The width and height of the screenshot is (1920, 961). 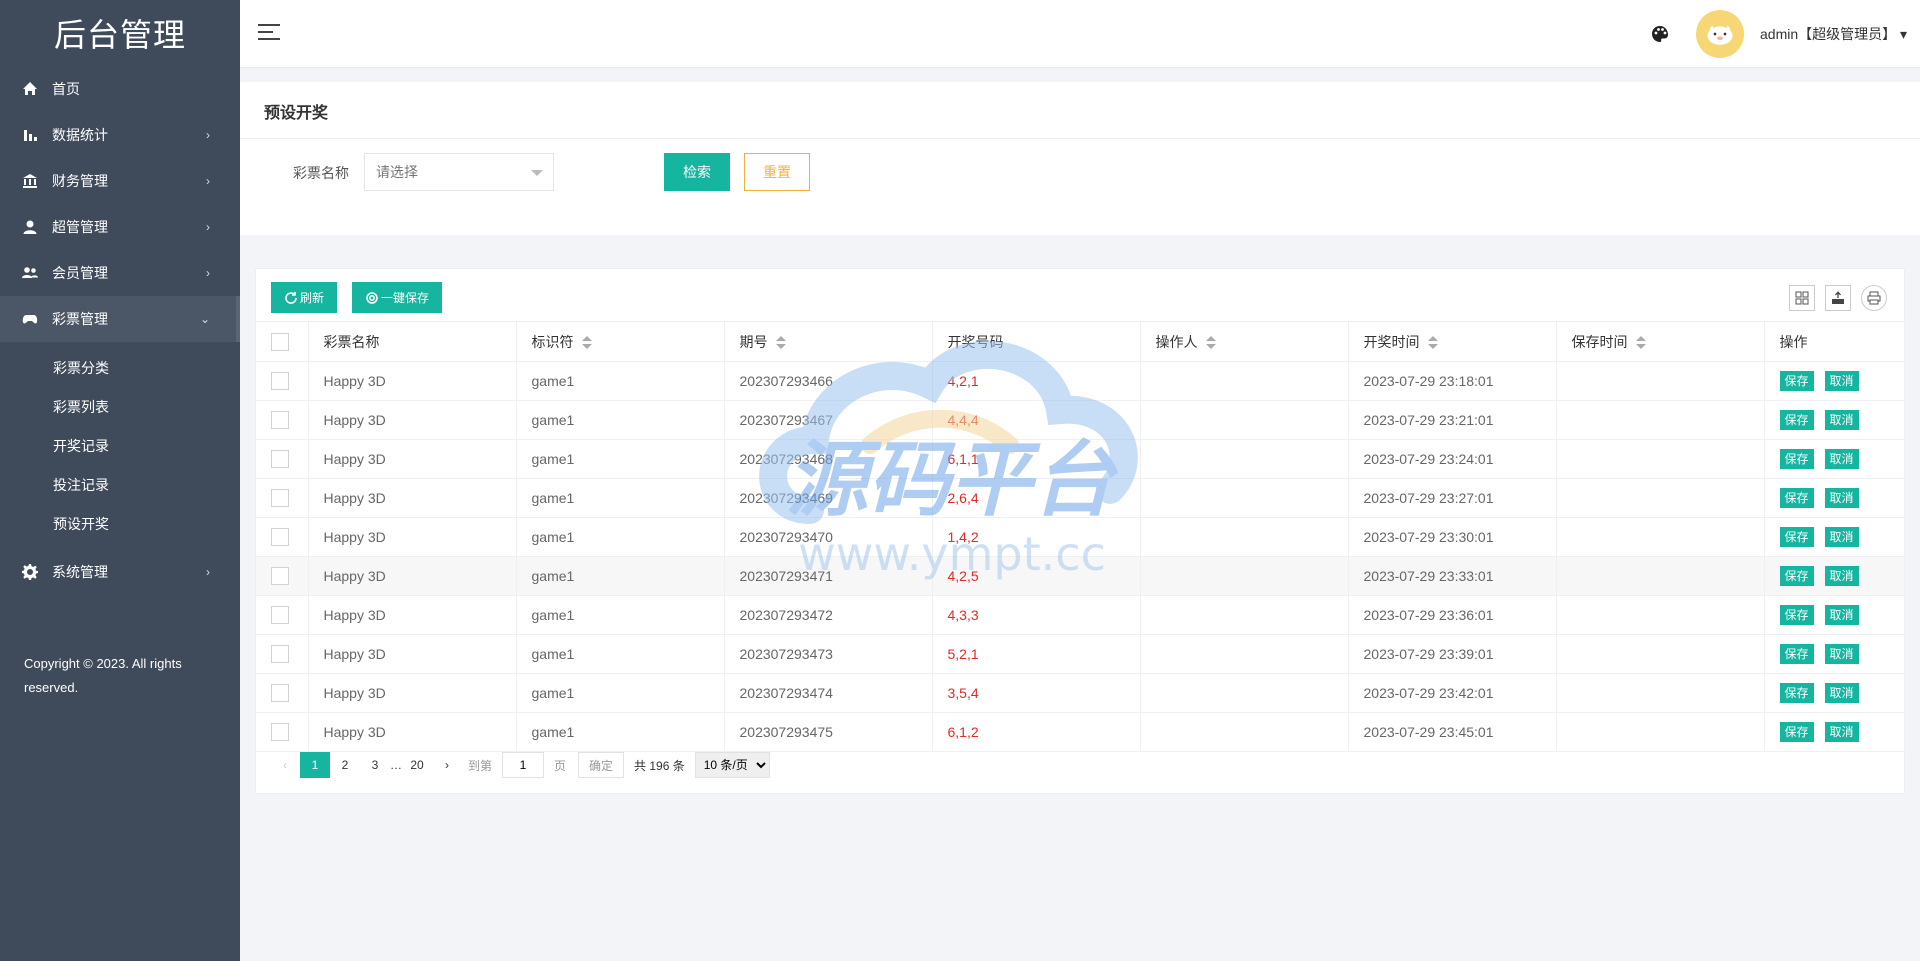 What do you see at coordinates (1838, 298) in the screenshot?
I see `export-icon` at bounding box center [1838, 298].